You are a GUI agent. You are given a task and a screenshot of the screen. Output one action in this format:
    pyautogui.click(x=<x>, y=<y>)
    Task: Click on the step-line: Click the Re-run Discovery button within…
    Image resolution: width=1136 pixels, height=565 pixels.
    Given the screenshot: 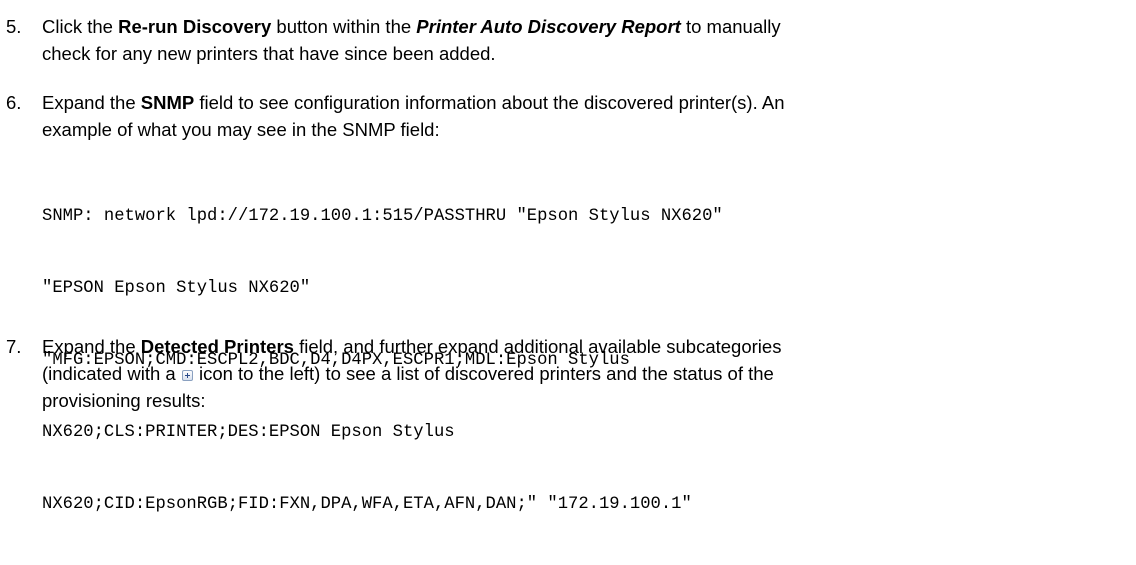 What is the action you would take?
    pyautogui.click(x=583, y=26)
    